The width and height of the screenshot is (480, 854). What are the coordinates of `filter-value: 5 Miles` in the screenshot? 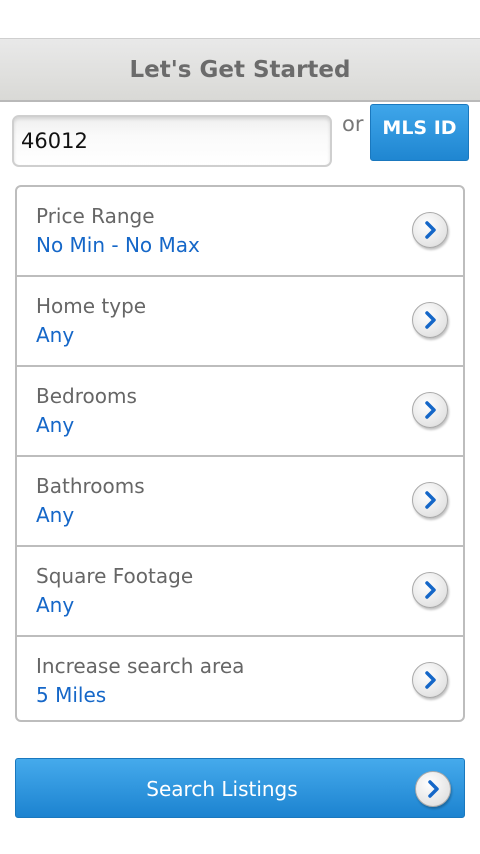 It's located at (71, 695).